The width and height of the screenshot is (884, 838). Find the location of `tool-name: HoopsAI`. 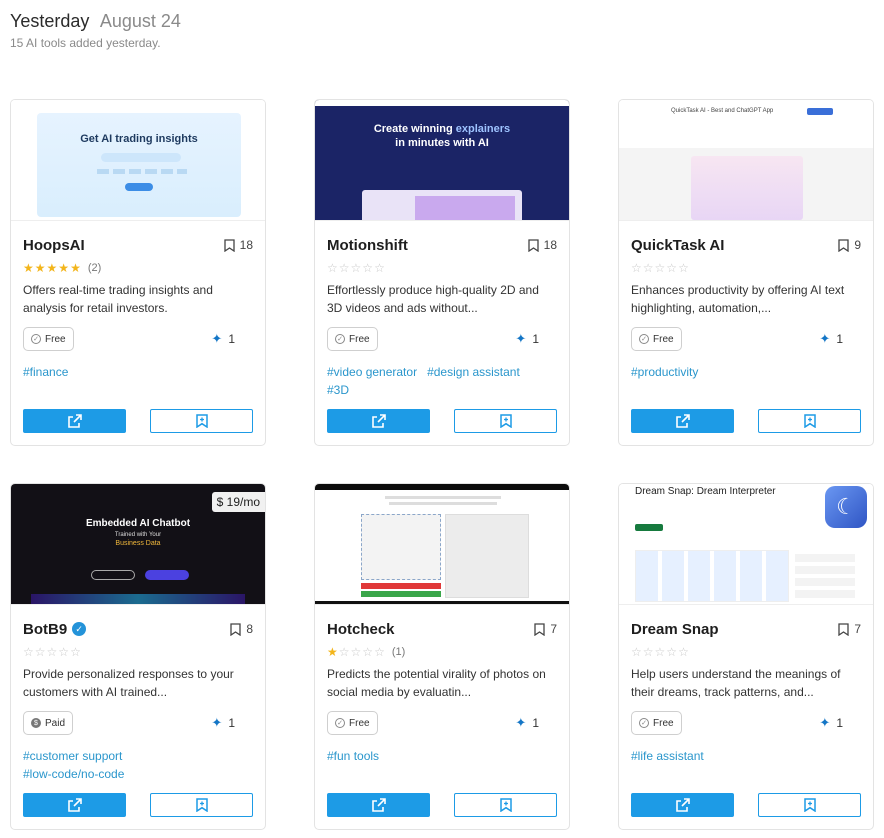

tool-name: HoopsAI is located at coordinates (54, 245).